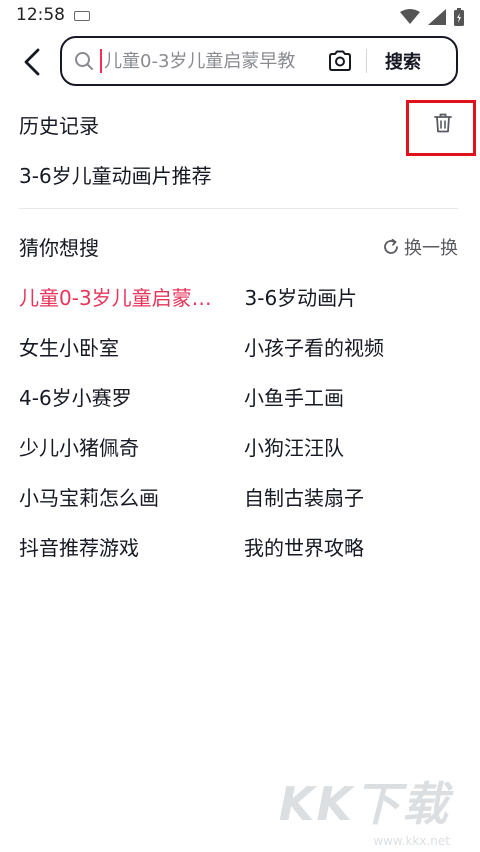  Describe the element at coordinates (131, 357) in the screenshot. I see `guess-item: 女生小卧室` at that location.